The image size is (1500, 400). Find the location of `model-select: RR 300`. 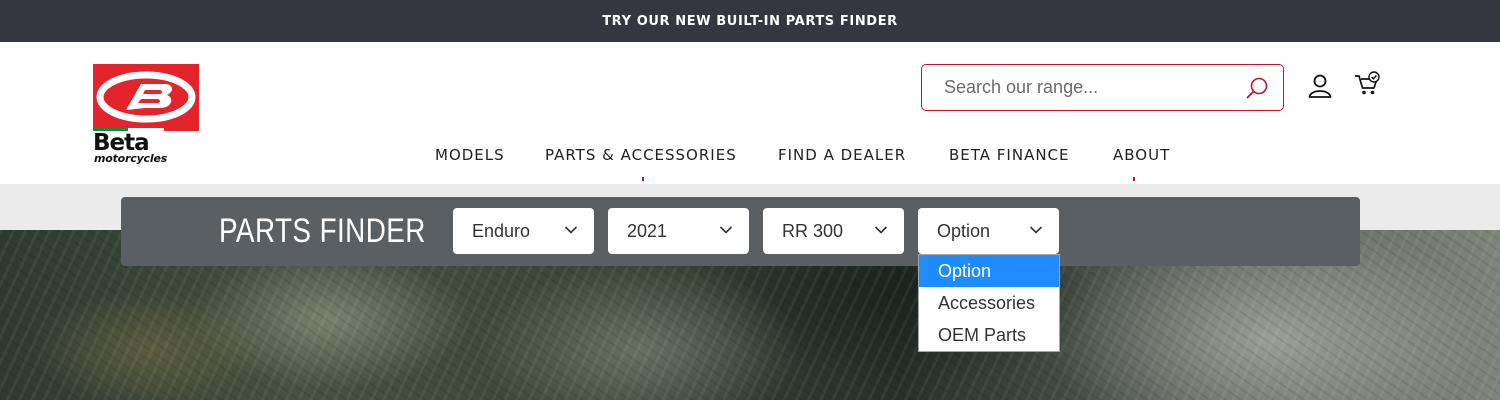

model-select: RR 300 is located at coordinates (833, 231).